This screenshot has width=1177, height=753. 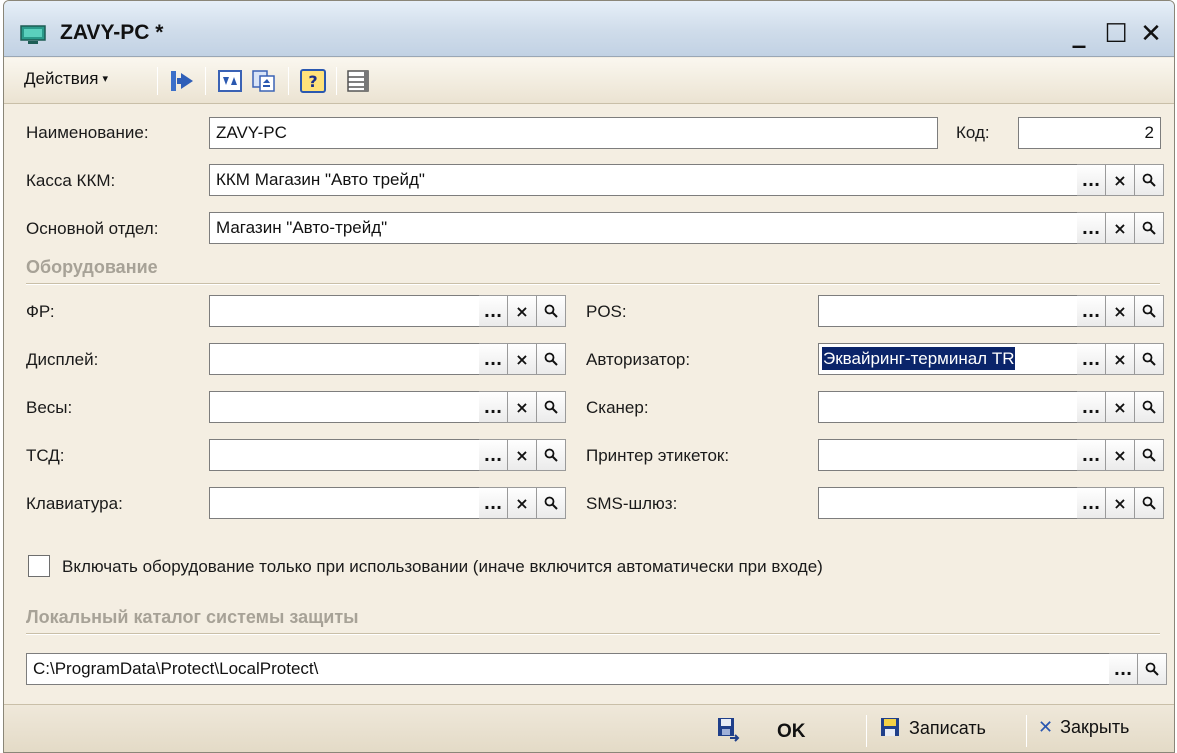 I want to click on code-field: 2, so click(x=1089, y=133).